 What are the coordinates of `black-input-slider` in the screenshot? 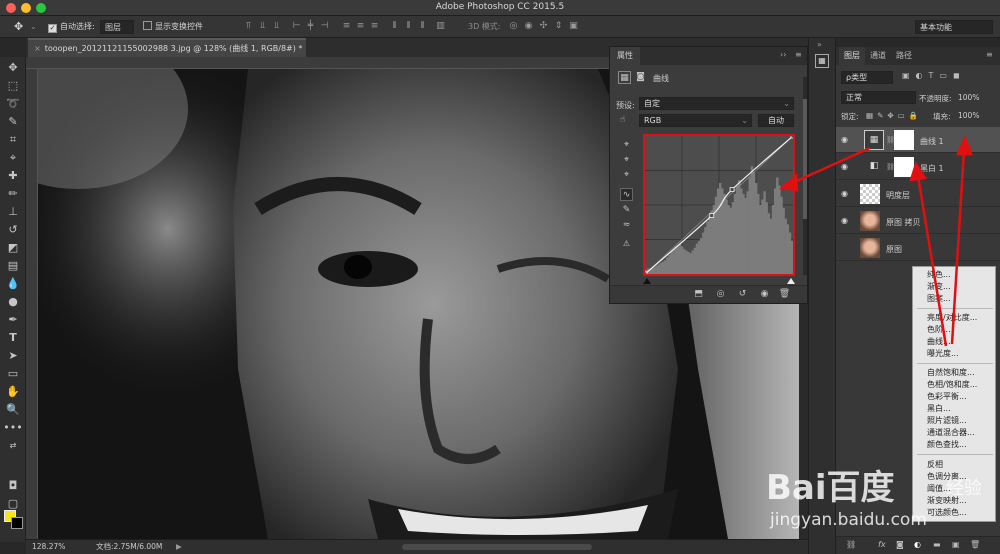 It's located at (647, 281).